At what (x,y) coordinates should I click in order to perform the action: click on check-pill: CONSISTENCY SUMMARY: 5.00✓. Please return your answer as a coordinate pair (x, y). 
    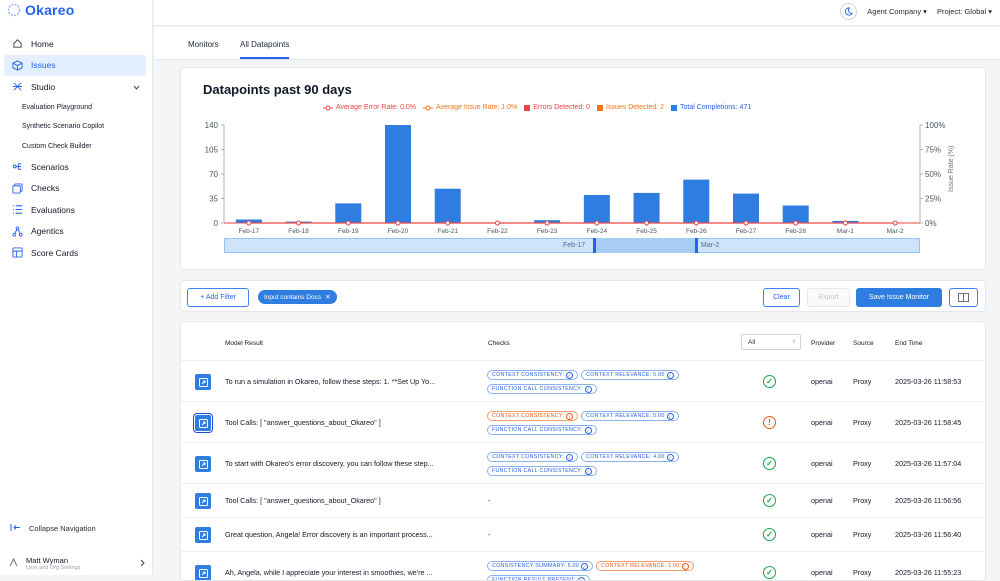
    Looking at the image, I should click on (540, 566).